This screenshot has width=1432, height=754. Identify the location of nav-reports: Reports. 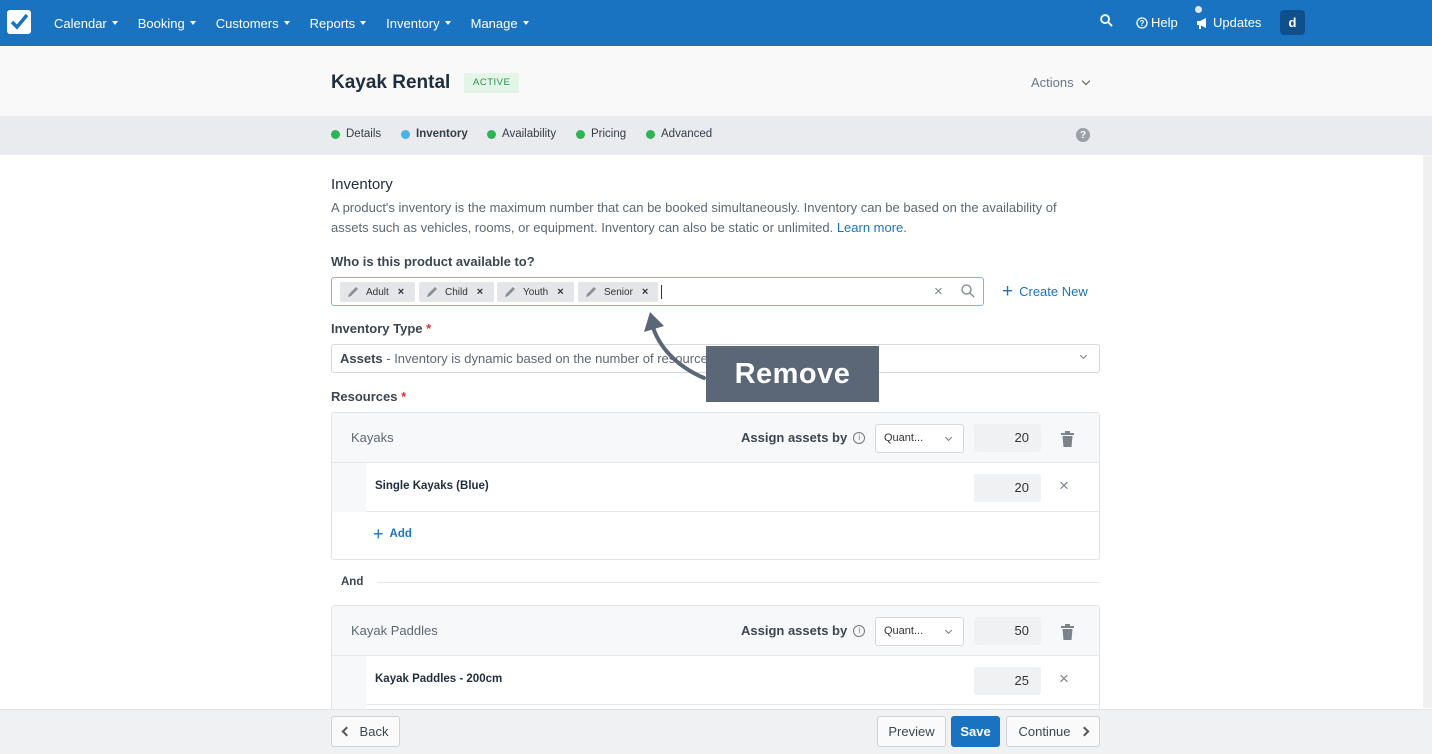
(338, 23).